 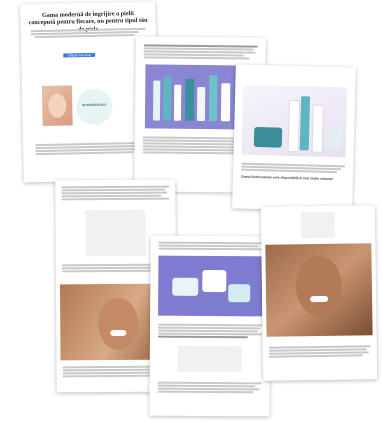 What do you see at coordinates (319, 290) in the screenshot?
I see `man-smiling-photo` at bounding box center [319, 290].